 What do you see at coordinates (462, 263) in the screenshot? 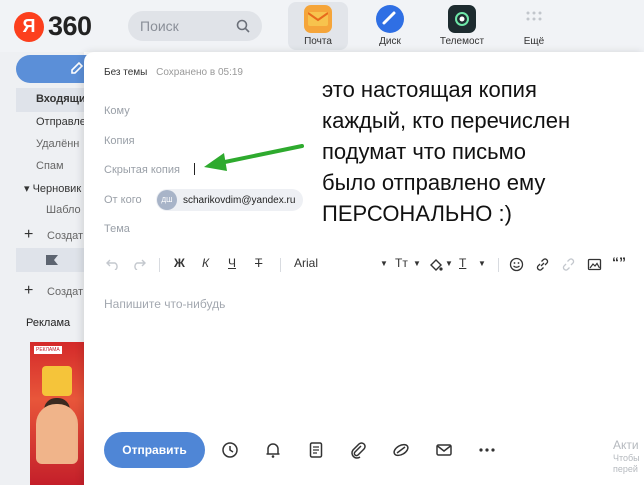
I see `text-color-button: Т` at bounding box center [462, 263].